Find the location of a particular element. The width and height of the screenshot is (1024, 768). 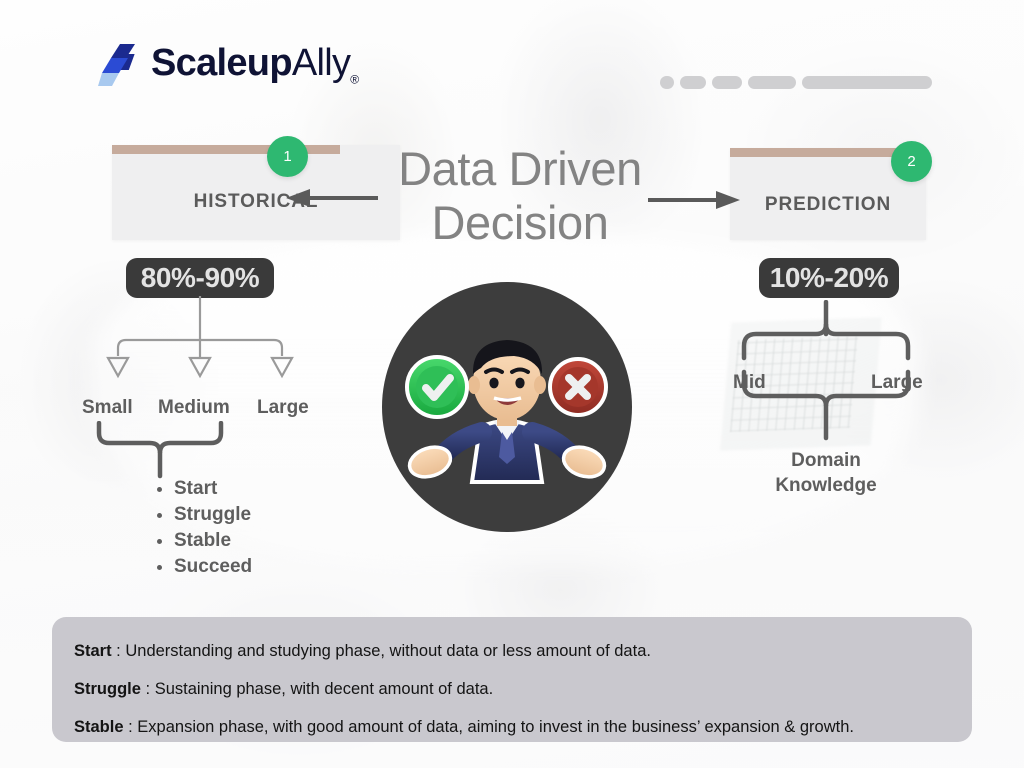

step-badge-2: 2 is located at coordinates (911, 161).